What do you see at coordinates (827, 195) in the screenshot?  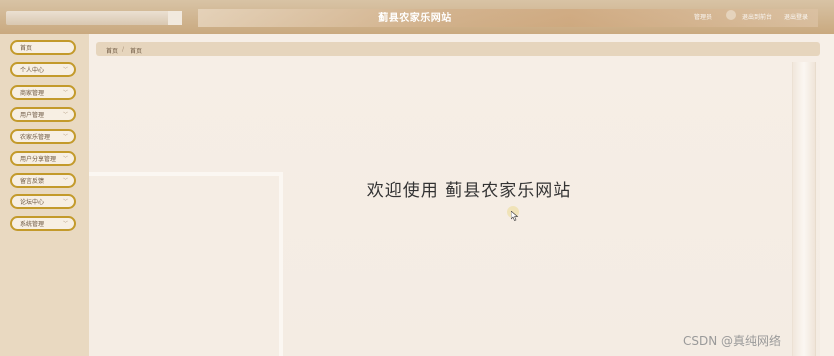 I see `background-edge` at bounding box center [827, 195].